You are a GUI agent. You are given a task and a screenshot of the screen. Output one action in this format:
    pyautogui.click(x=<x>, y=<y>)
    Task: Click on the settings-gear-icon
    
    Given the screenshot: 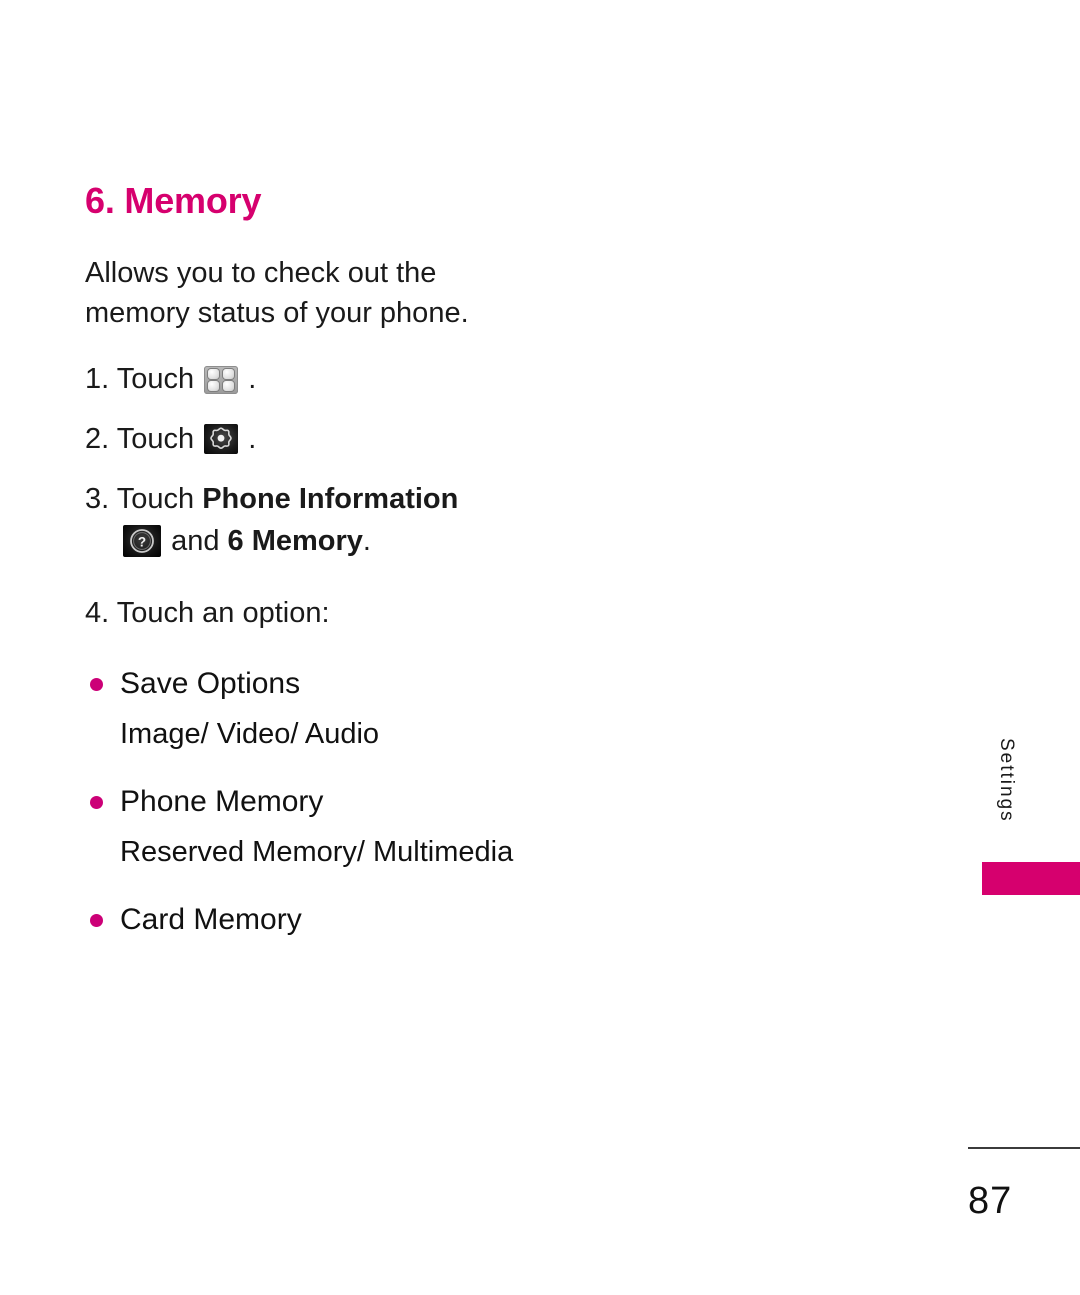 What is the action you would take?
    pyautogui.click(x=221, y=439)
    